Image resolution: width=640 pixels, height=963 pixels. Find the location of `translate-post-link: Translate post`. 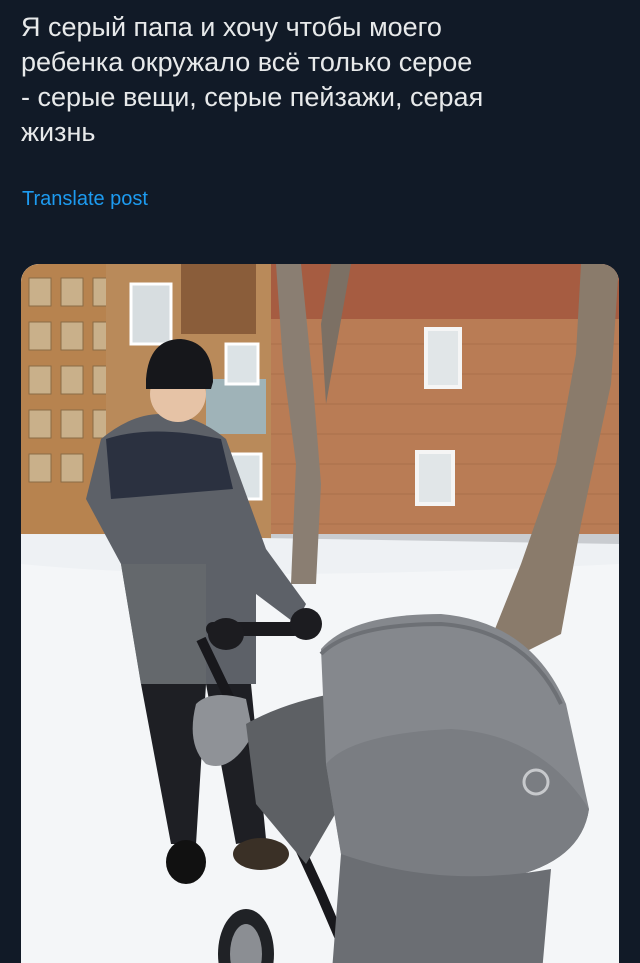

translate-post-link: Translate post is located at coordinates (85, 199).